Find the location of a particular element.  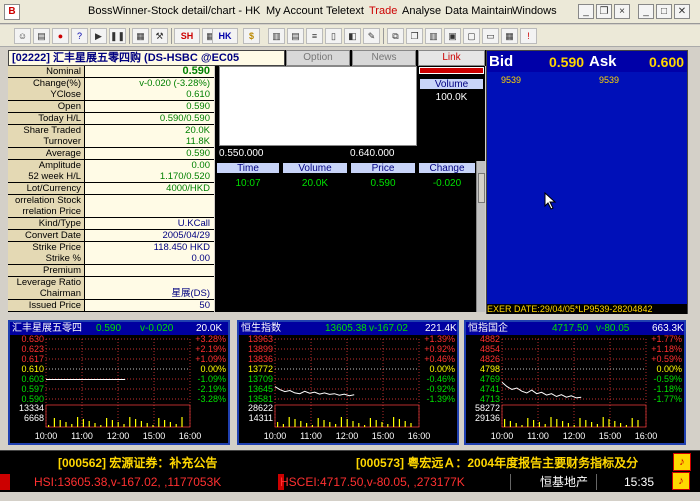

volume-tick-label: 28622 is located at coordinates (260, 408).